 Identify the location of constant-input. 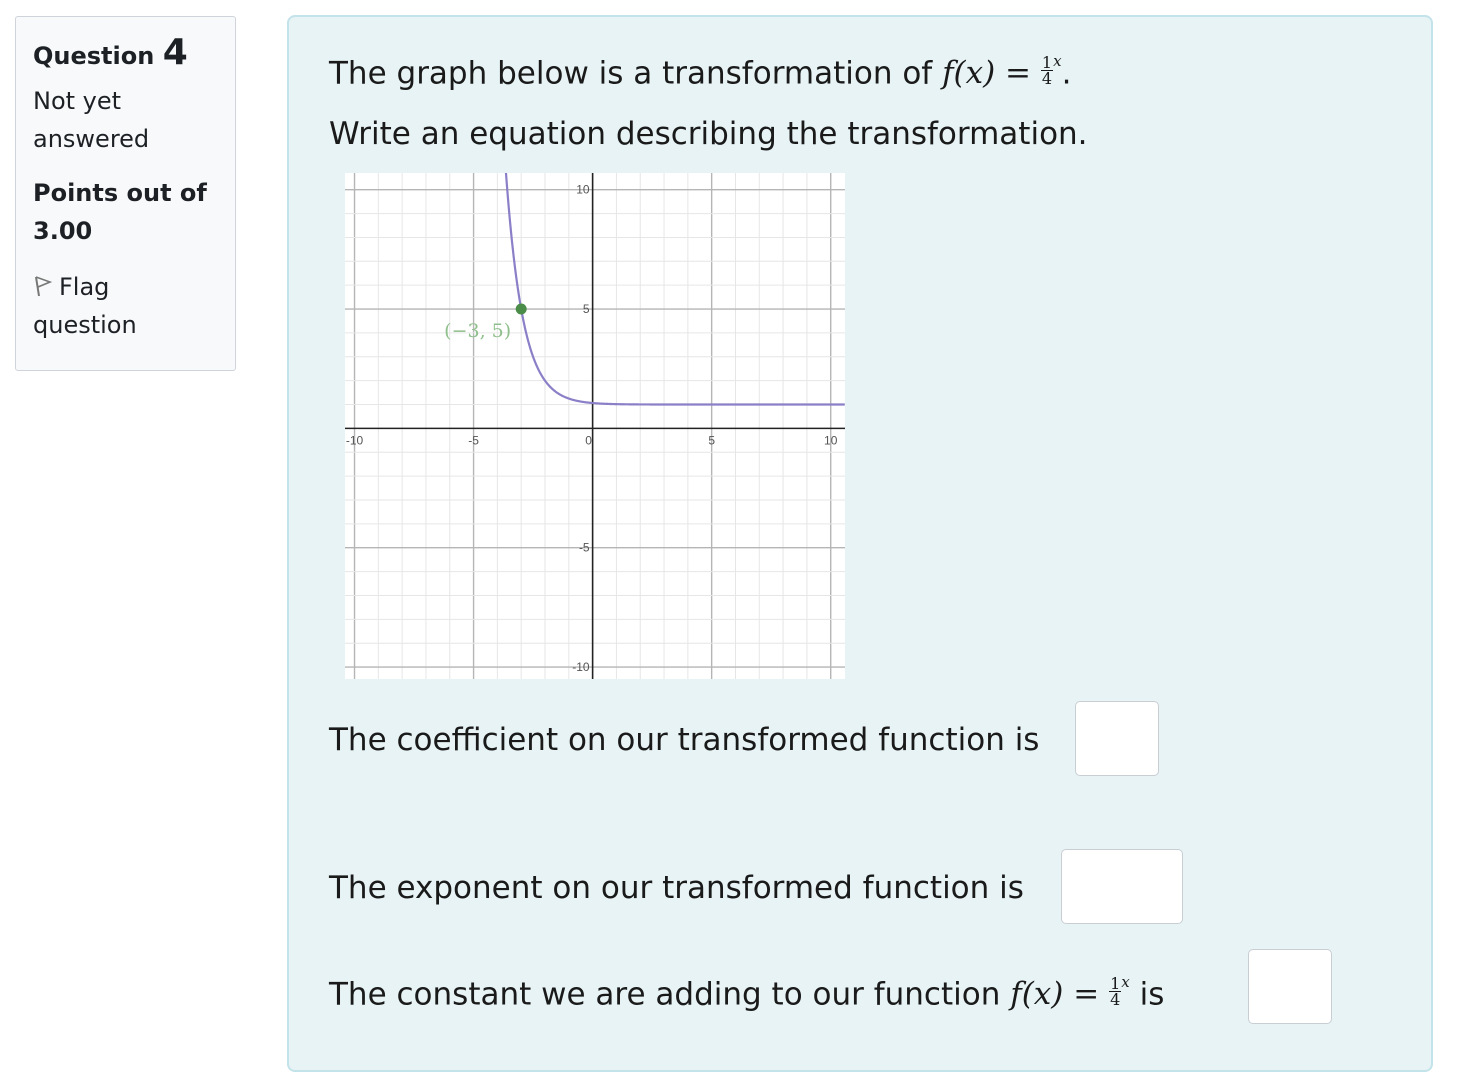
(1290, 986).